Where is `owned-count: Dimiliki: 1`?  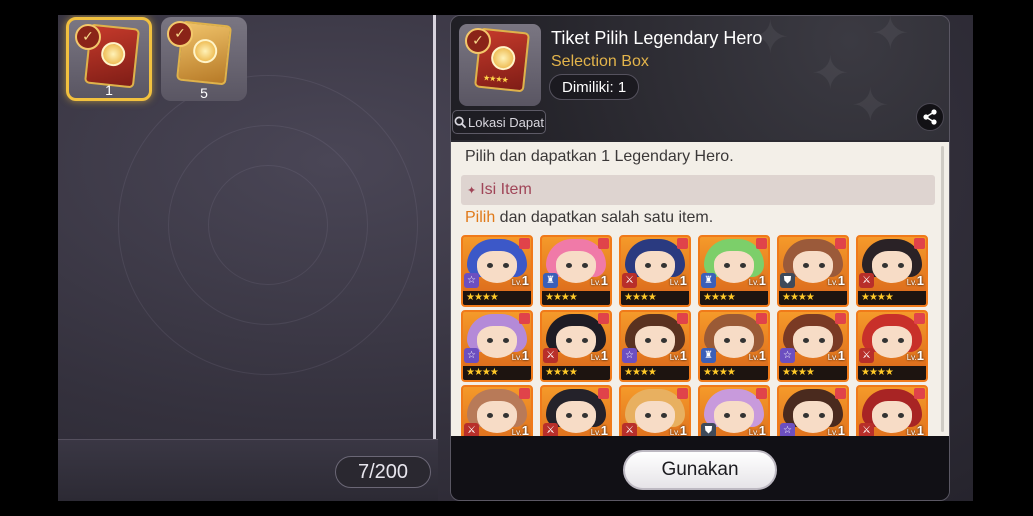 owned-count: Dimiliki: 1 is located at coordinates (594, 87).